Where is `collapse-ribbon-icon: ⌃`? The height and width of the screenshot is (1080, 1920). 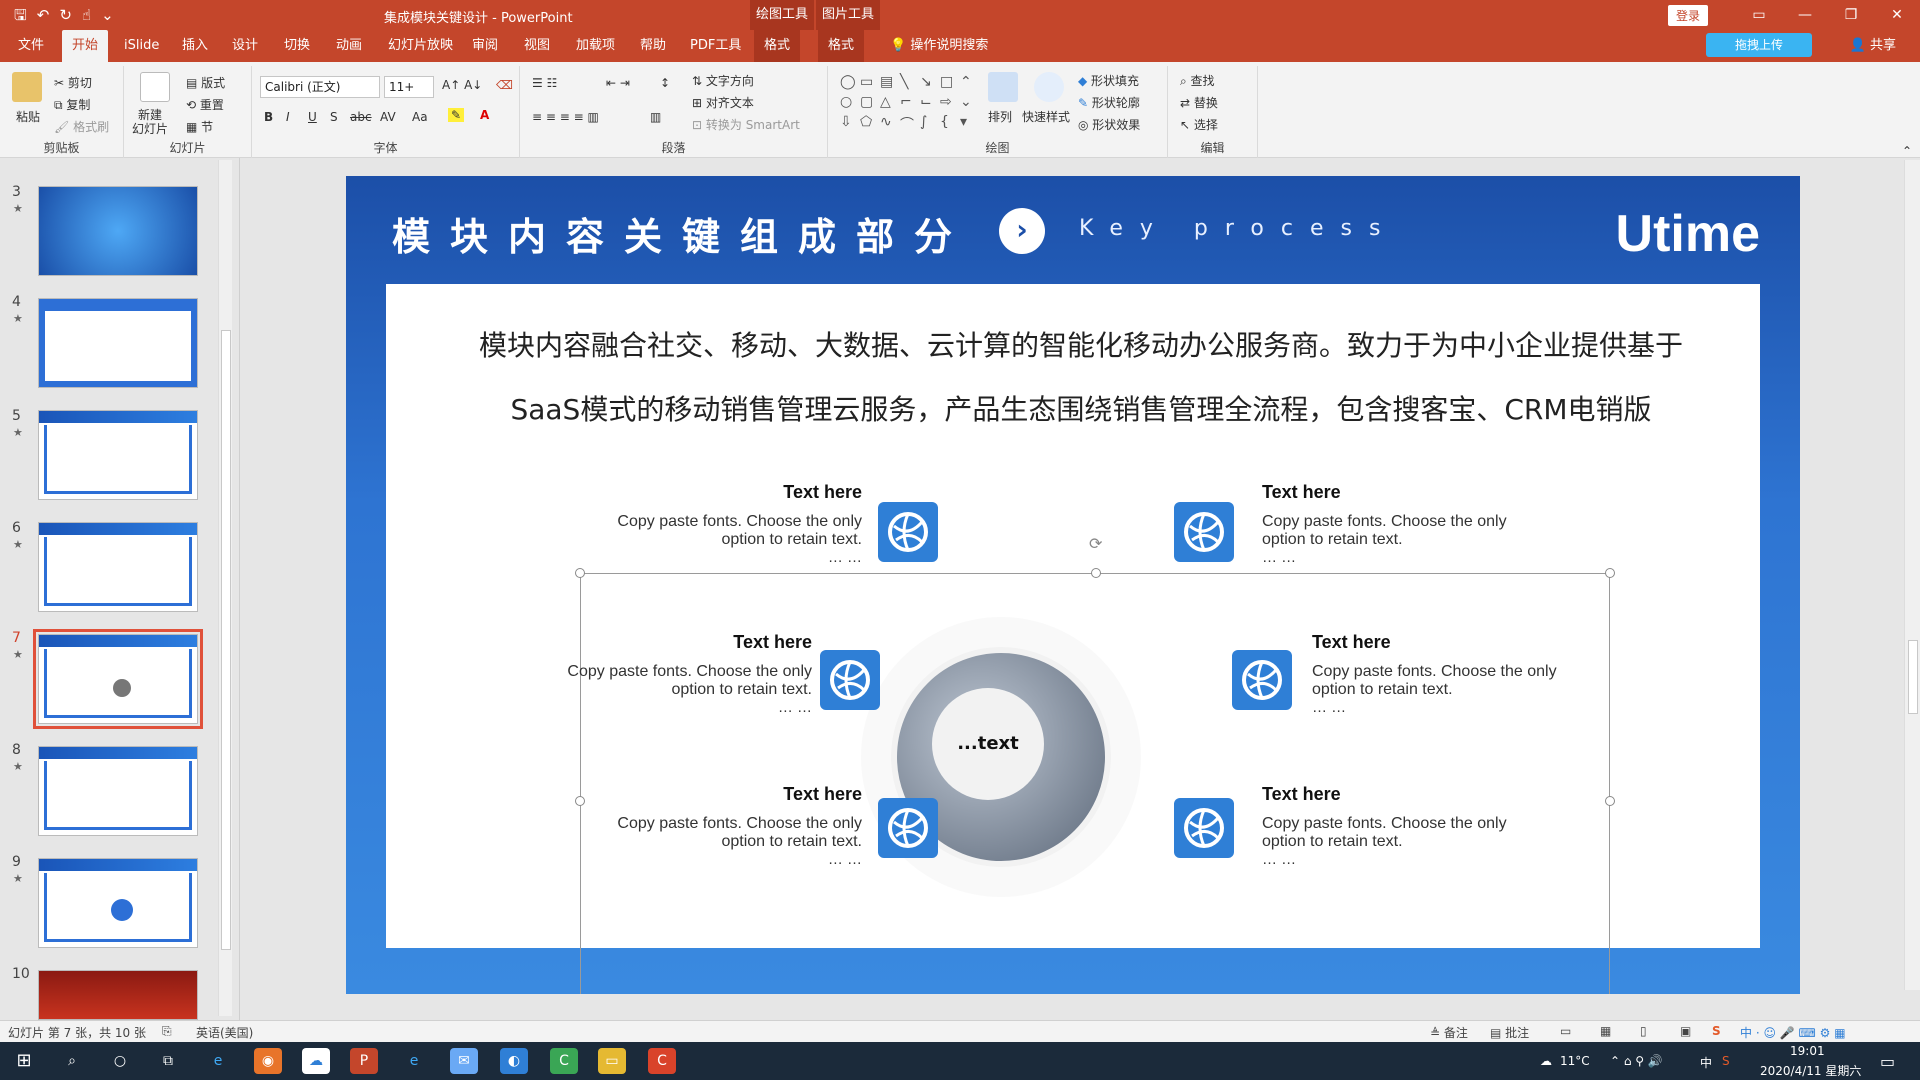 collapse-ribbon-icon: ⌃ is located at coordinates (1907, 151).